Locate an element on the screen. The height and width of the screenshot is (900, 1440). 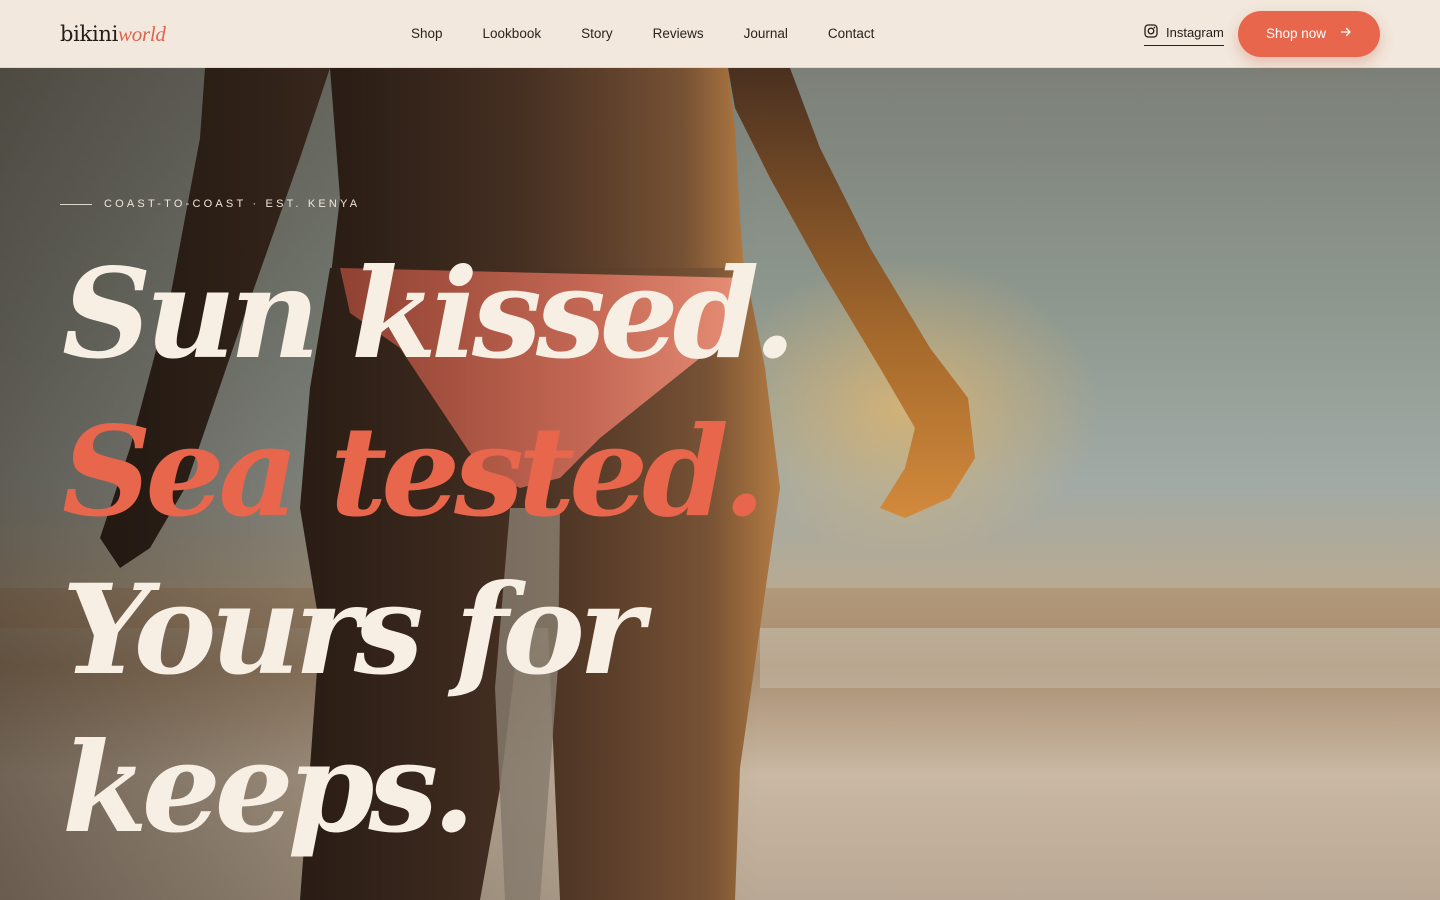
nav-item-lookbook: Lookbook is located at coordinates (512, 34).